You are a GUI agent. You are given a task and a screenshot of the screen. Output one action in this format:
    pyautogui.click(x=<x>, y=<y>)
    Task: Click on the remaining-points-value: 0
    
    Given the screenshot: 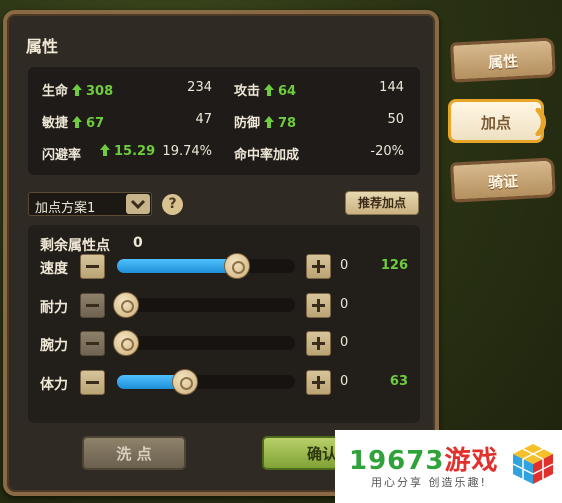 What is the action you would take?
    pyautogui.click(x=138, y=243)
    